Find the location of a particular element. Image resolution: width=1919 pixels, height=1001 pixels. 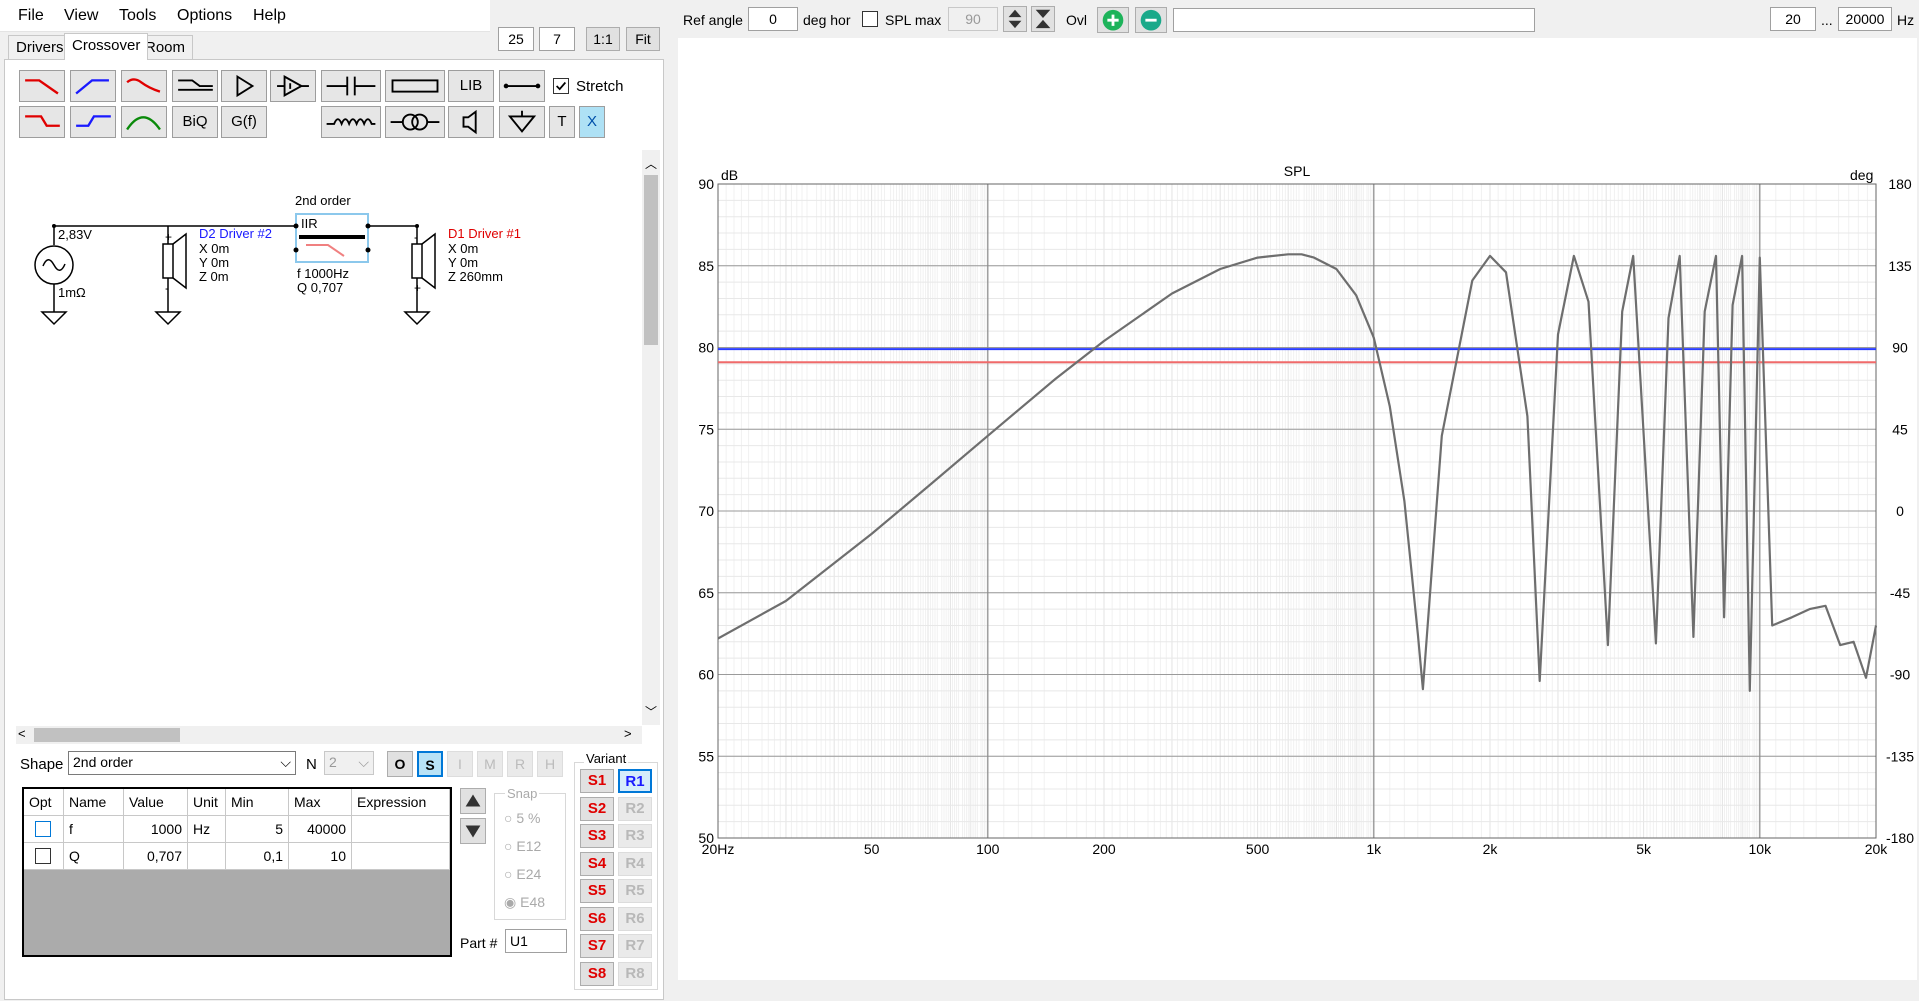

shape-o-button: O is located at coordinates (400, 764).